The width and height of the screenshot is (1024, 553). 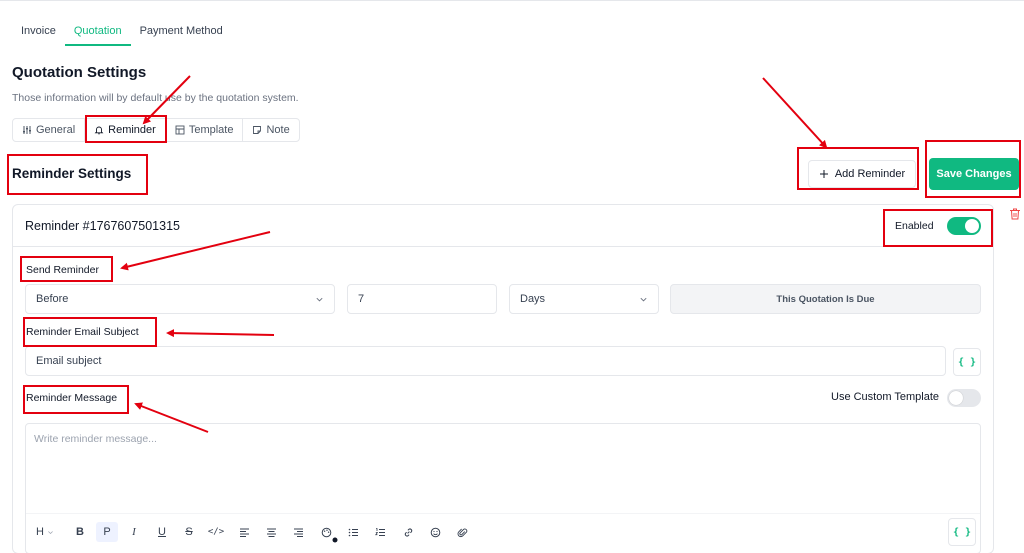 What do you see at coordinates (80, 532) in the screenshot?
I see `bold-button: B` at bounding box center [80, 532].